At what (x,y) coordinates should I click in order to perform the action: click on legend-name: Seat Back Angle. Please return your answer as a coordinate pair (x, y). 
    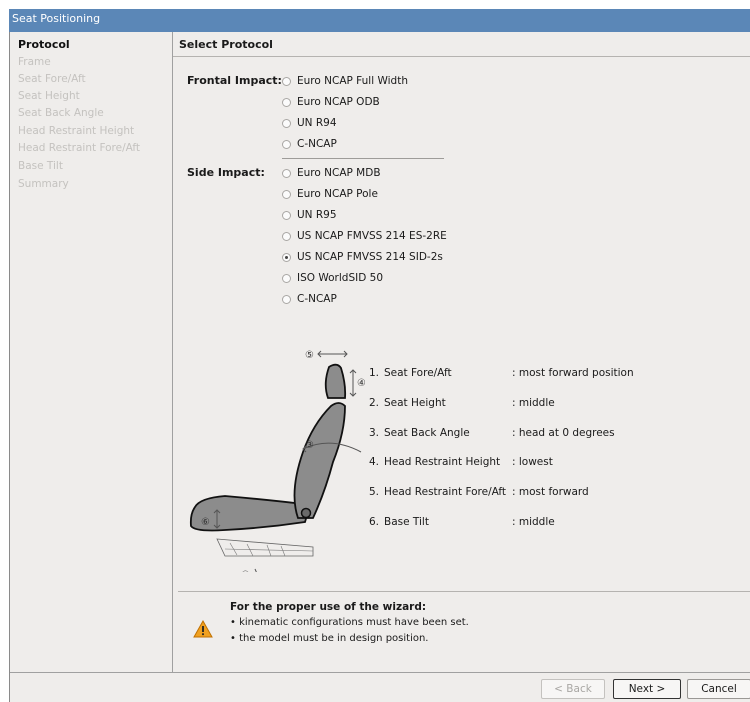
    Looking at the image, I should click on (427, 433).